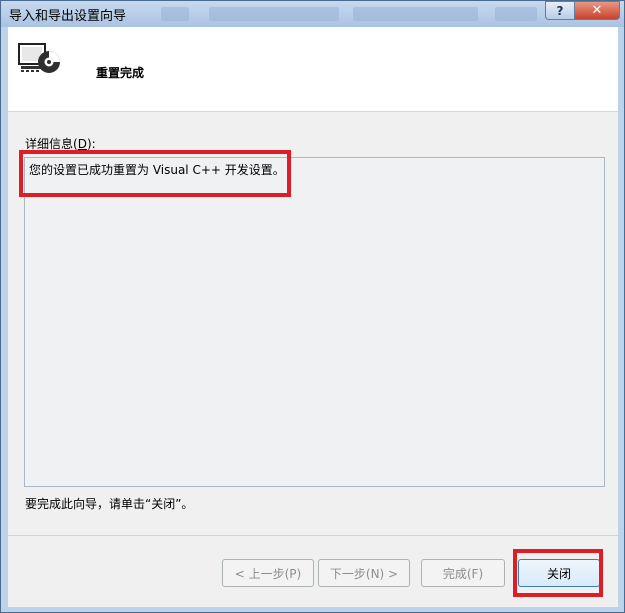  I want to click on window-title: 导入和导出设置向导, so click(68, 16).